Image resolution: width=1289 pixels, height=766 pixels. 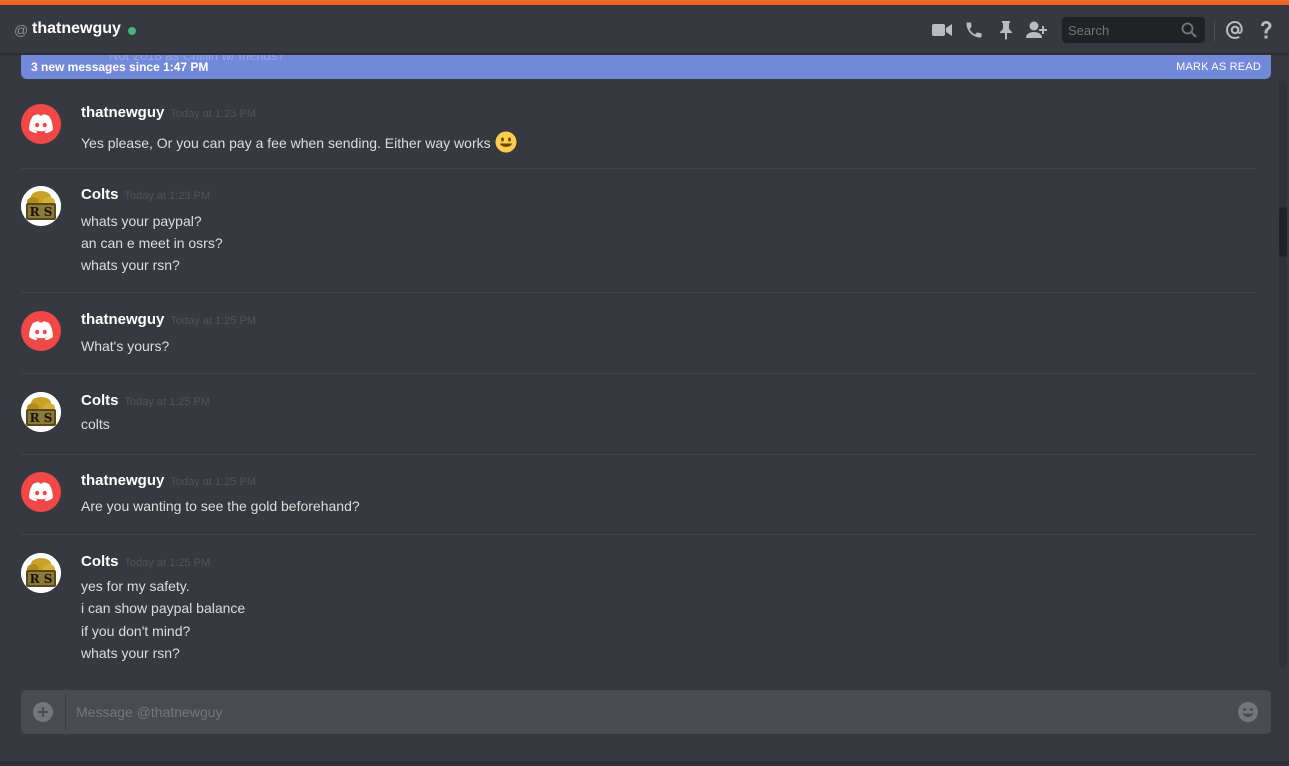 I want to click on smiley-emoji-icon, so click(x=506, y=142).